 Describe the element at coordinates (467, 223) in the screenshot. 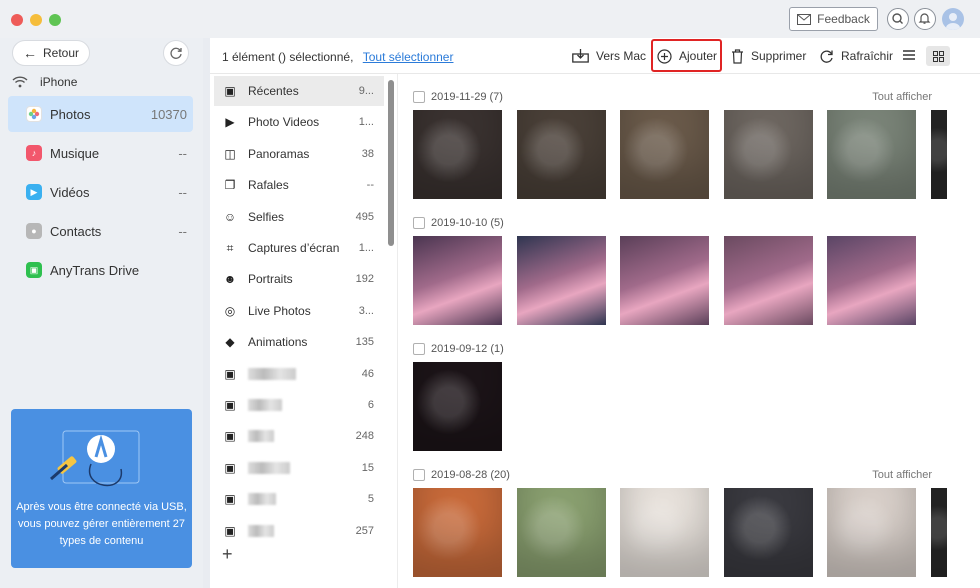

I see `group-date: 2019-10-10 (5)` at that location.